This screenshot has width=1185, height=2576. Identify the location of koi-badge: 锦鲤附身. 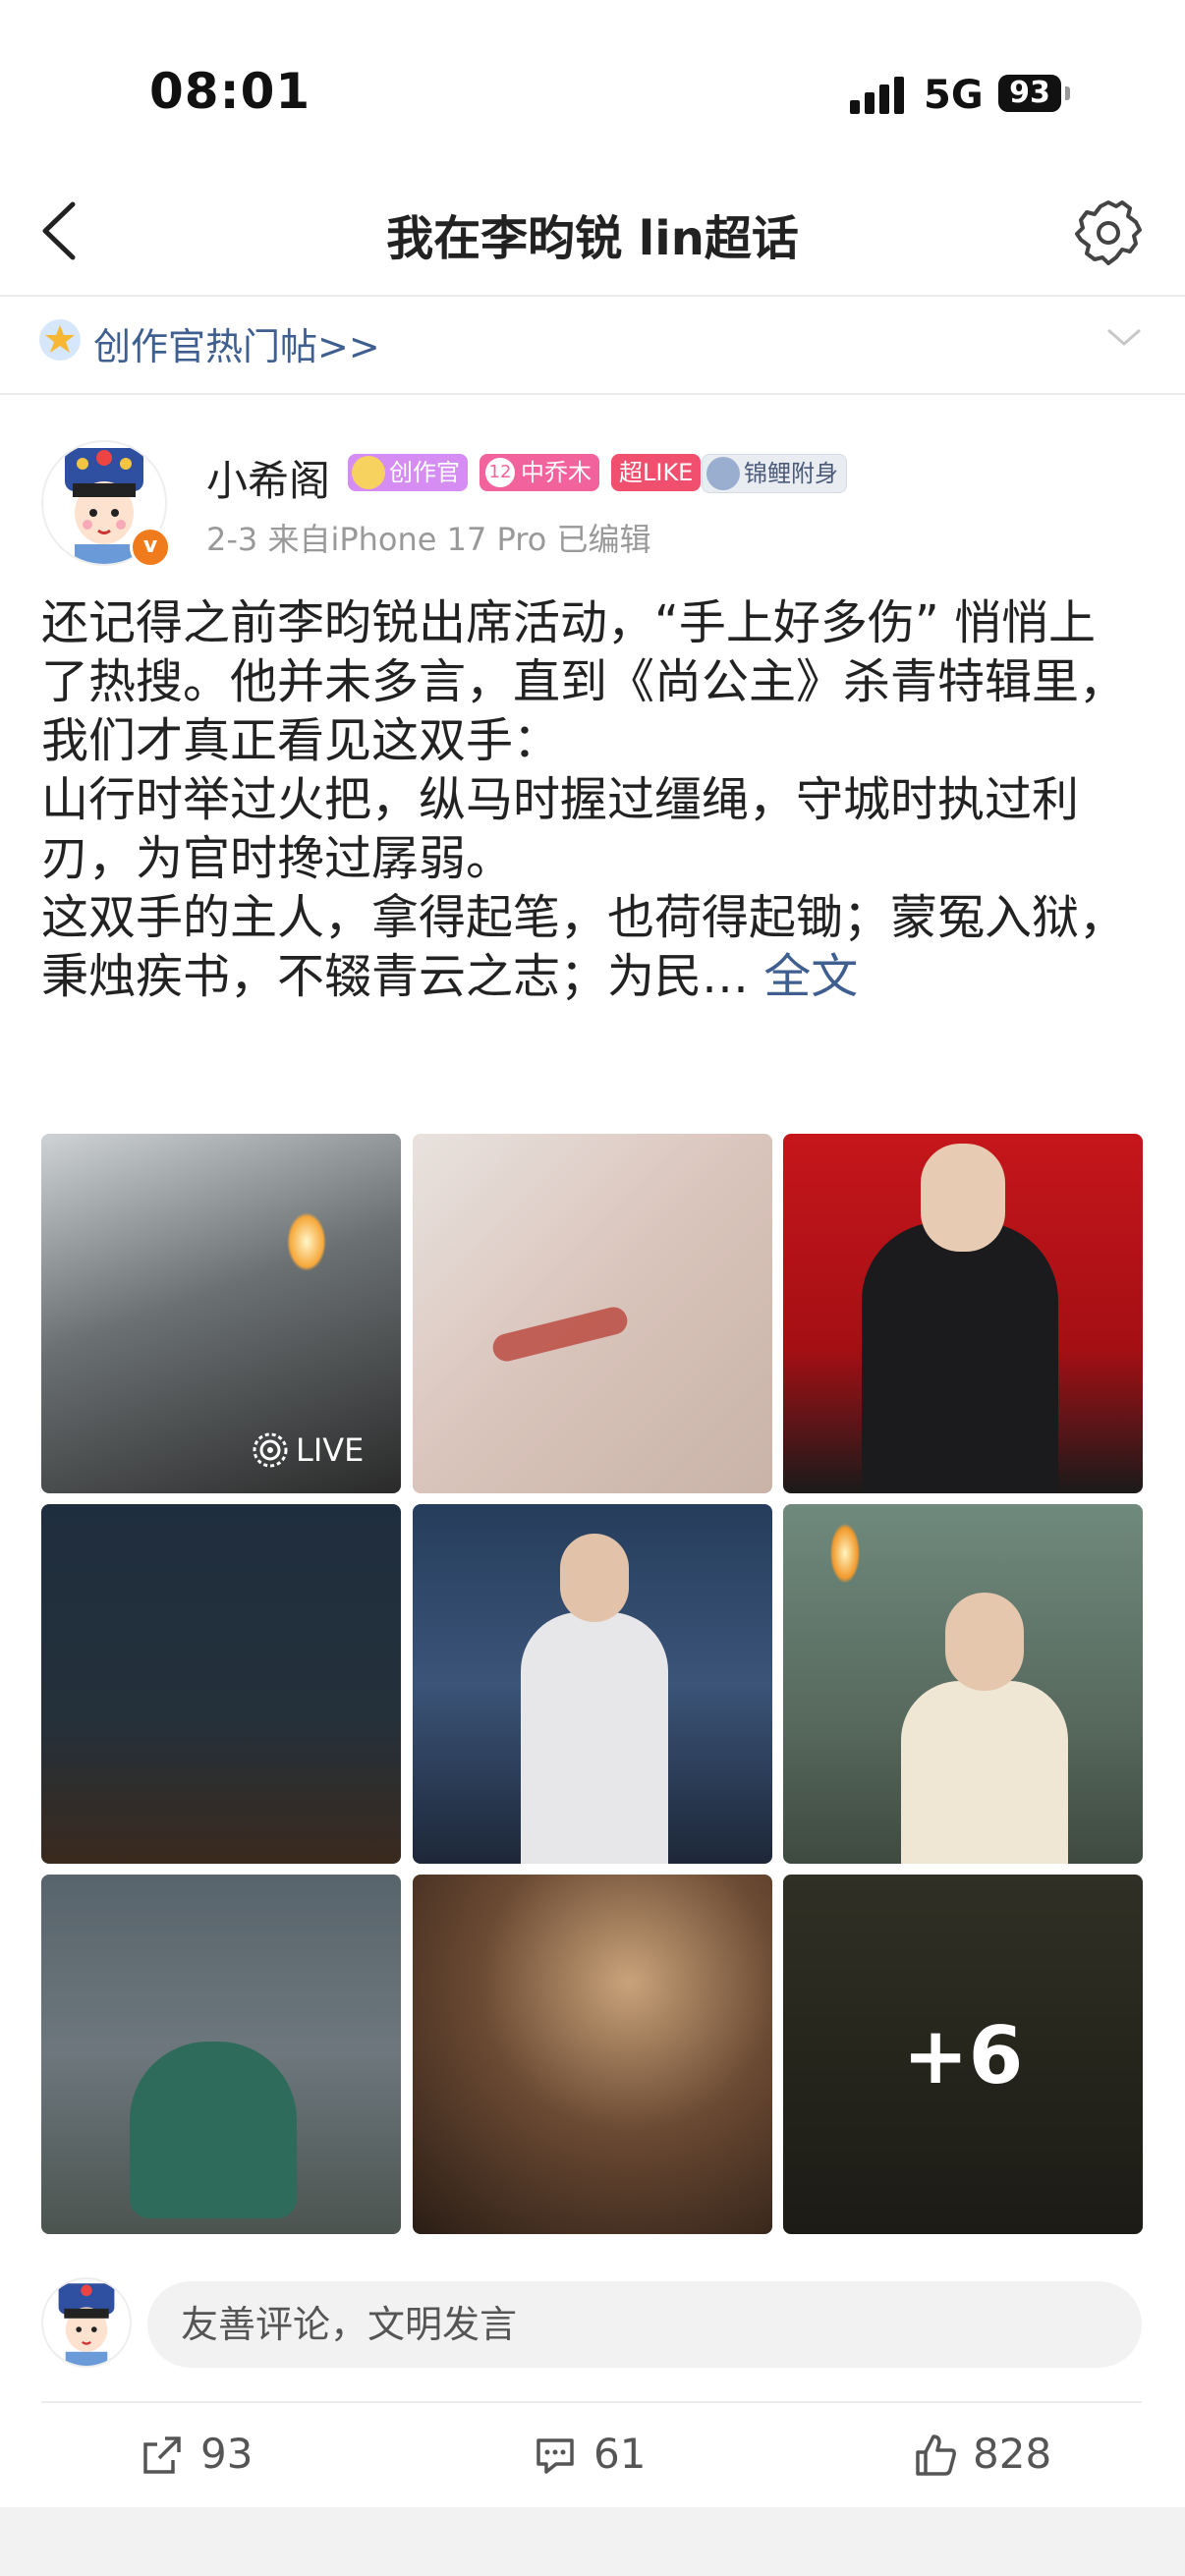
(775, 473).